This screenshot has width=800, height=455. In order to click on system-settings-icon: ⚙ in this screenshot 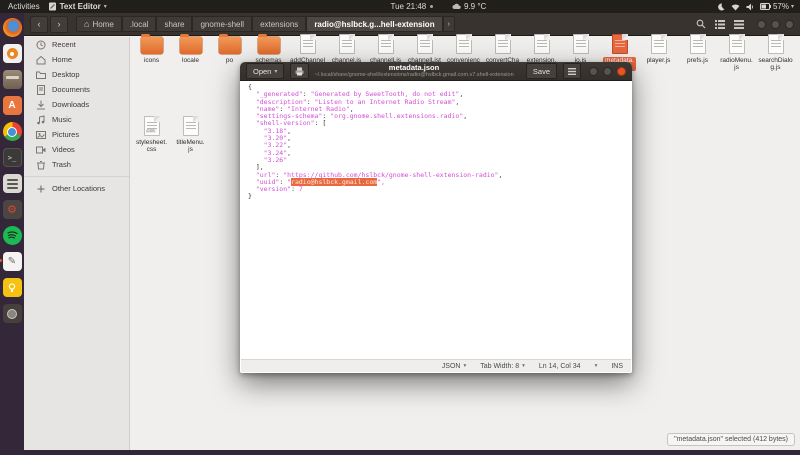, I will do `click(12, 209)`.